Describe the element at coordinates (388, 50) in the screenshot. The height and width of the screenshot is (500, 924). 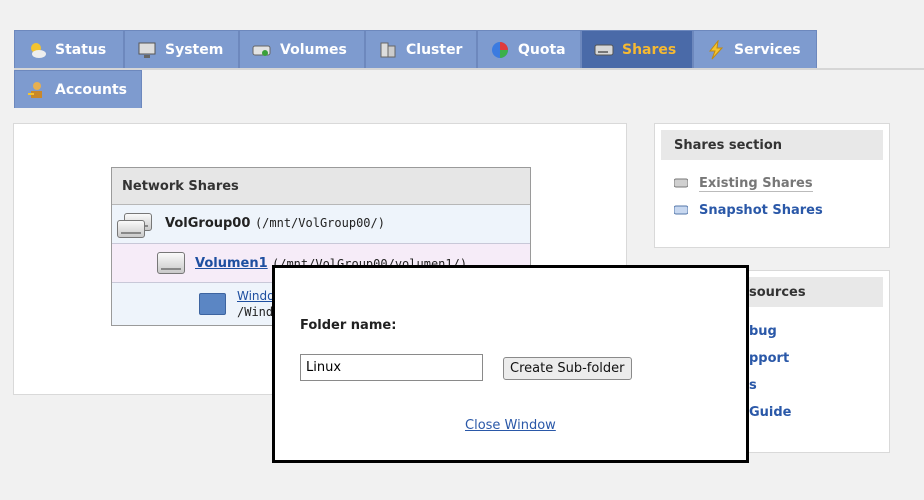
I see `cluster-icon` at that location.